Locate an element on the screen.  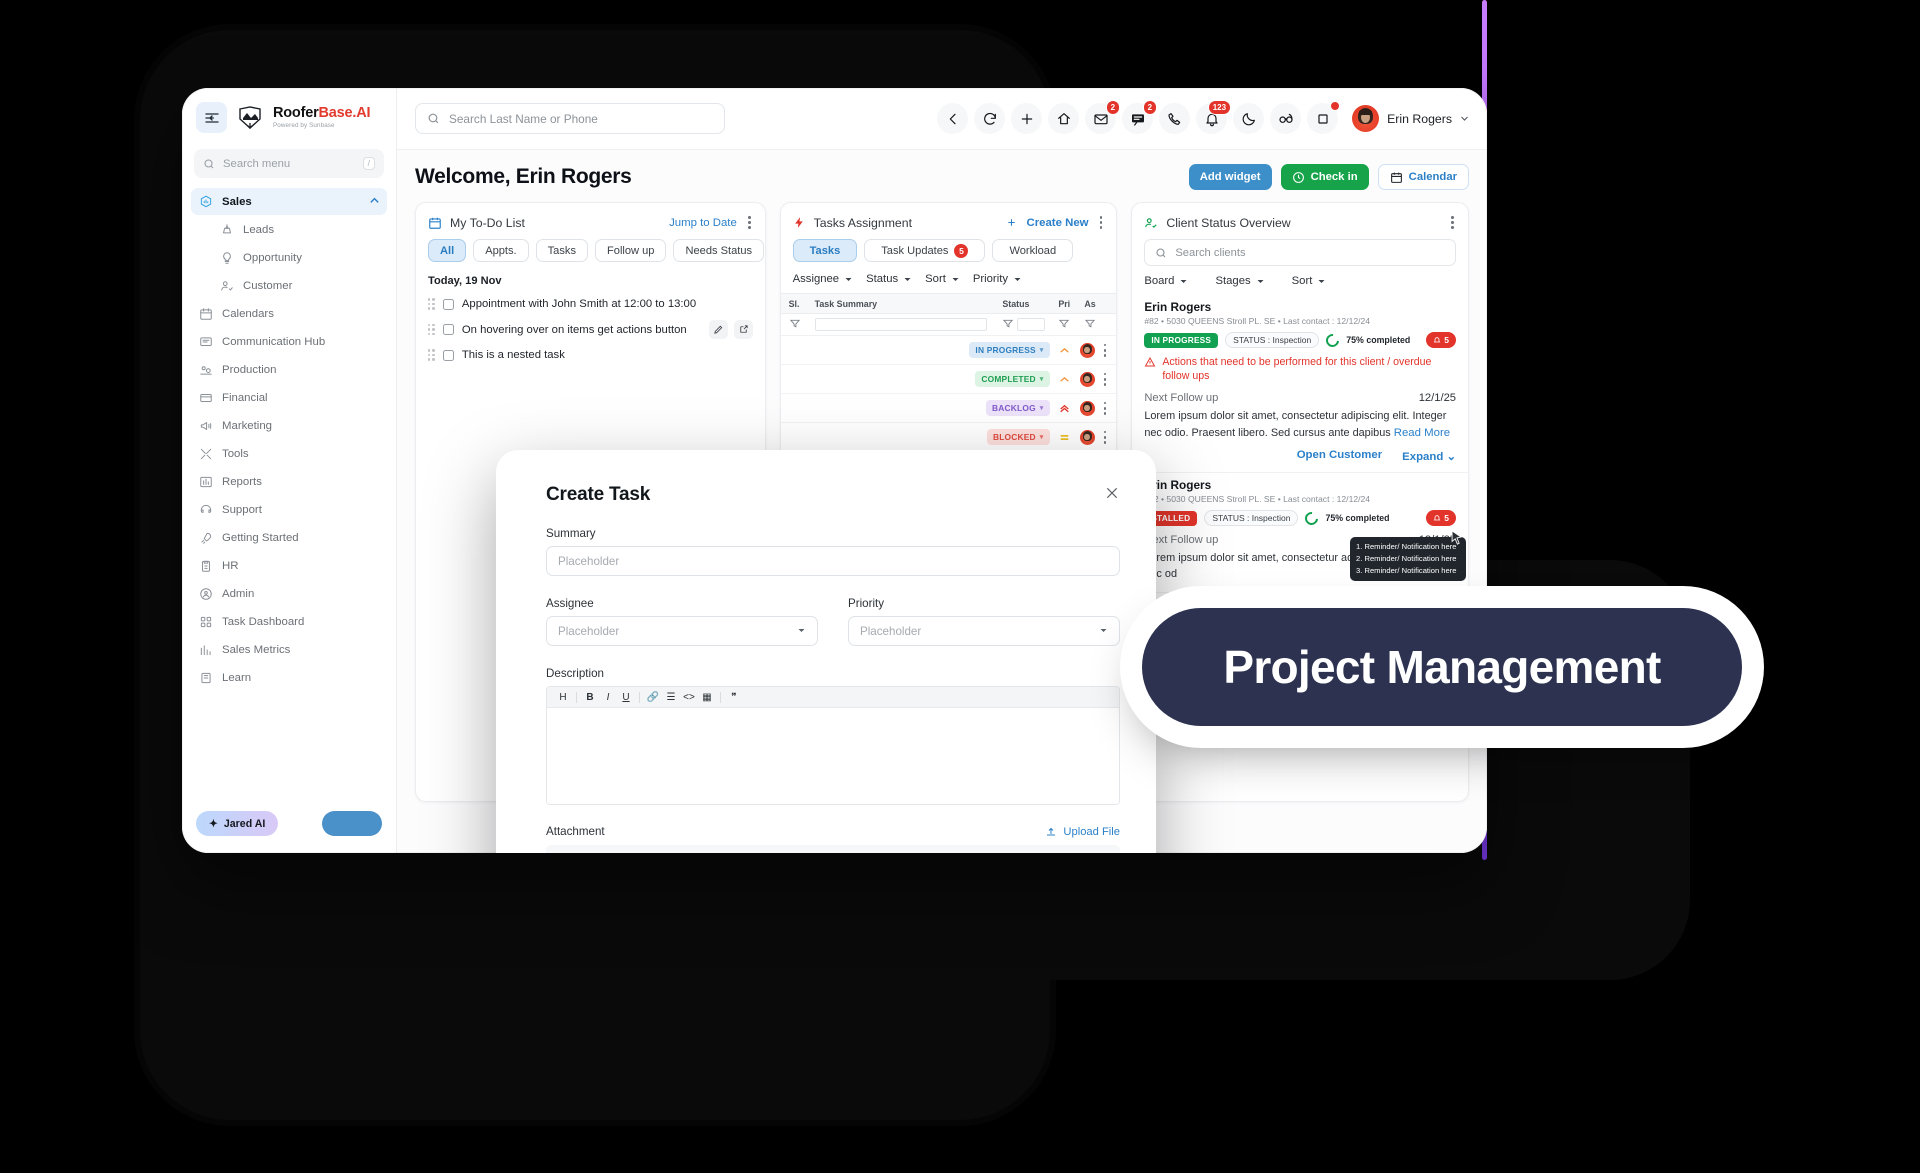
sidebar-item-calendars: Calendars is located at coordinates (289, 313).